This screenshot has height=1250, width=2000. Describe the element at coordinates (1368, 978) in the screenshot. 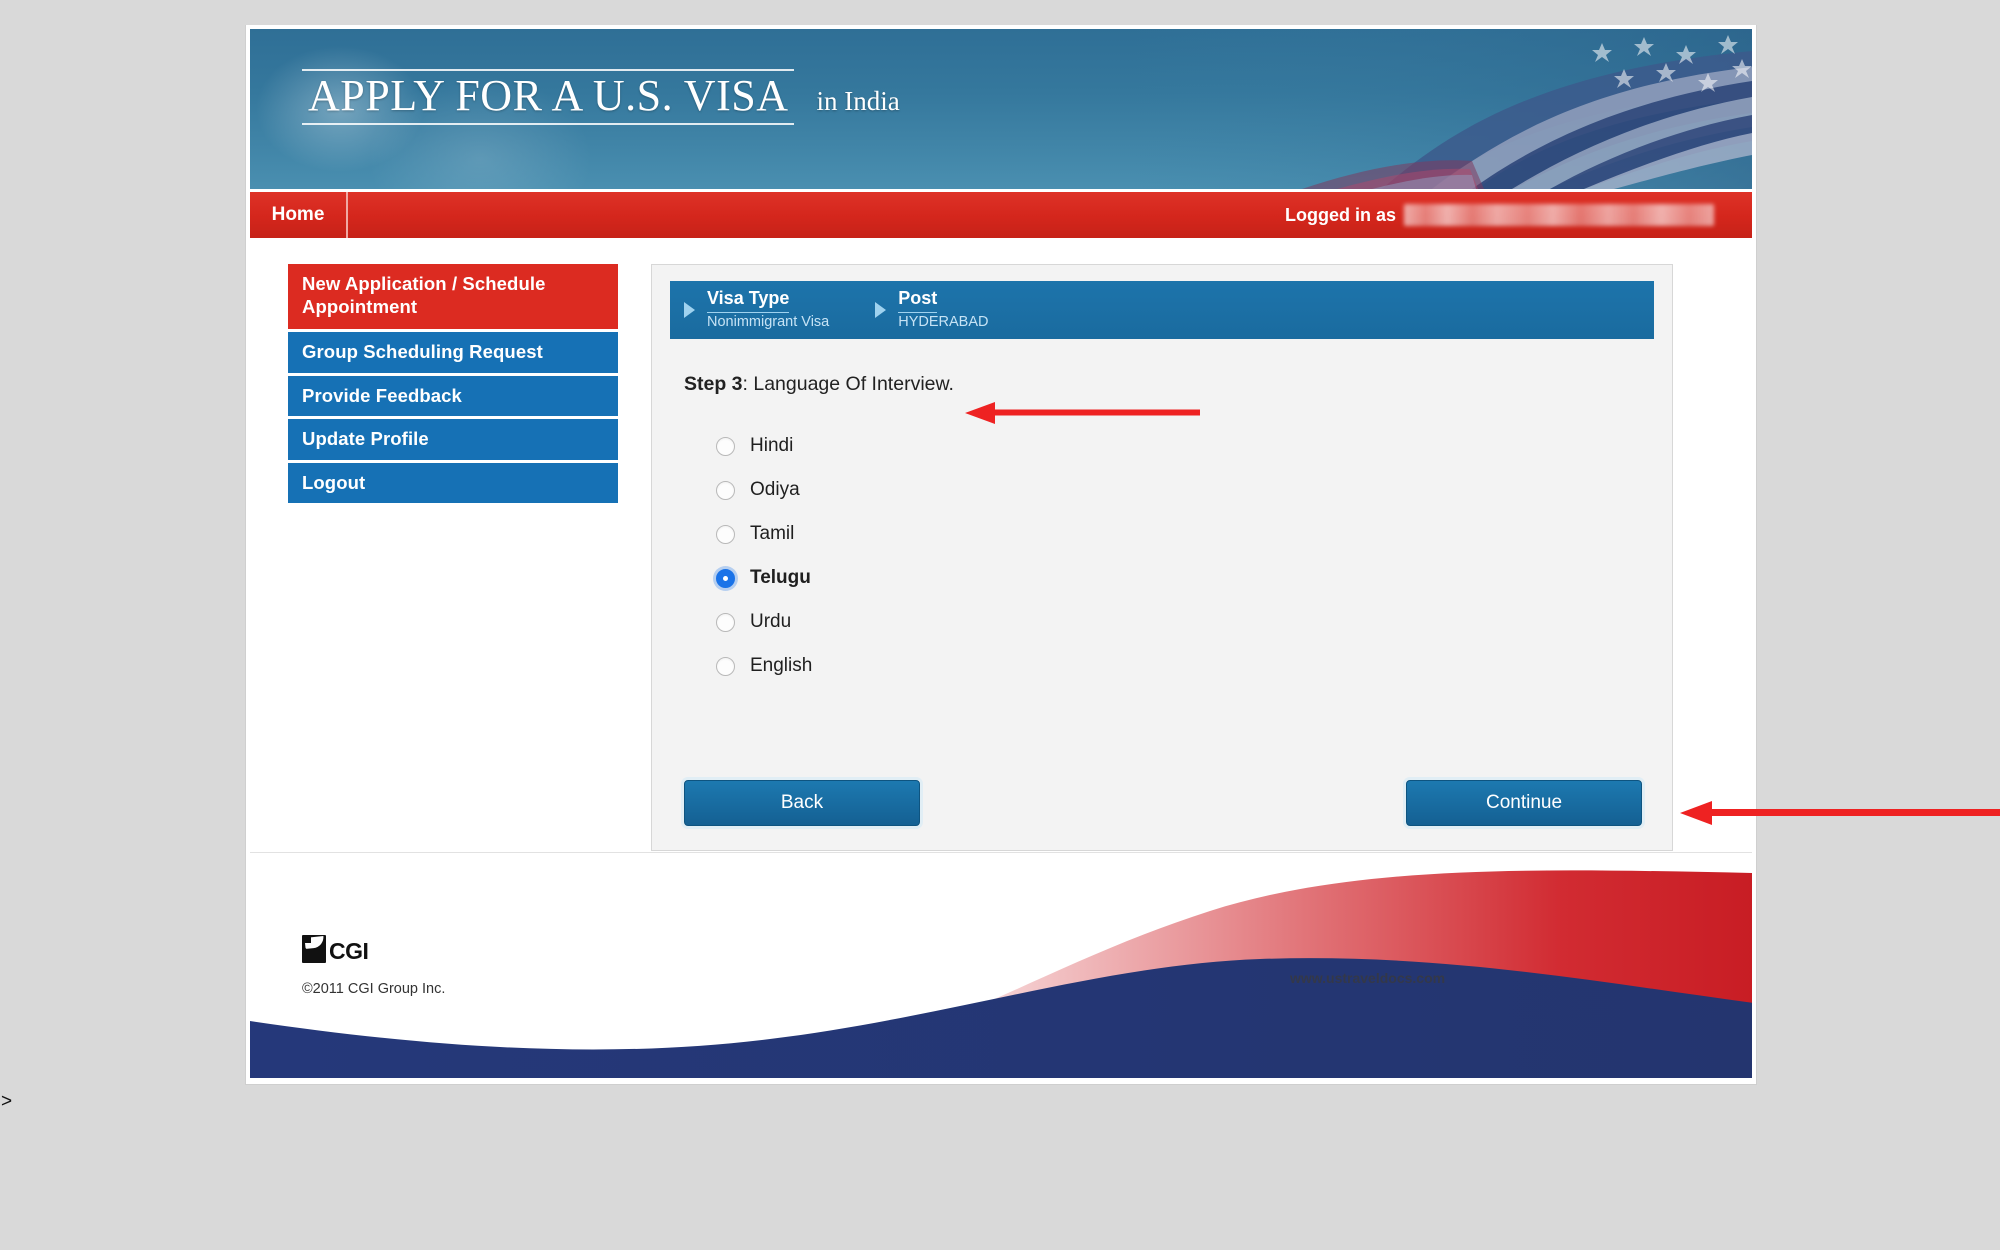

I see `footer-url: www.ustraveldocs.com` at that location.